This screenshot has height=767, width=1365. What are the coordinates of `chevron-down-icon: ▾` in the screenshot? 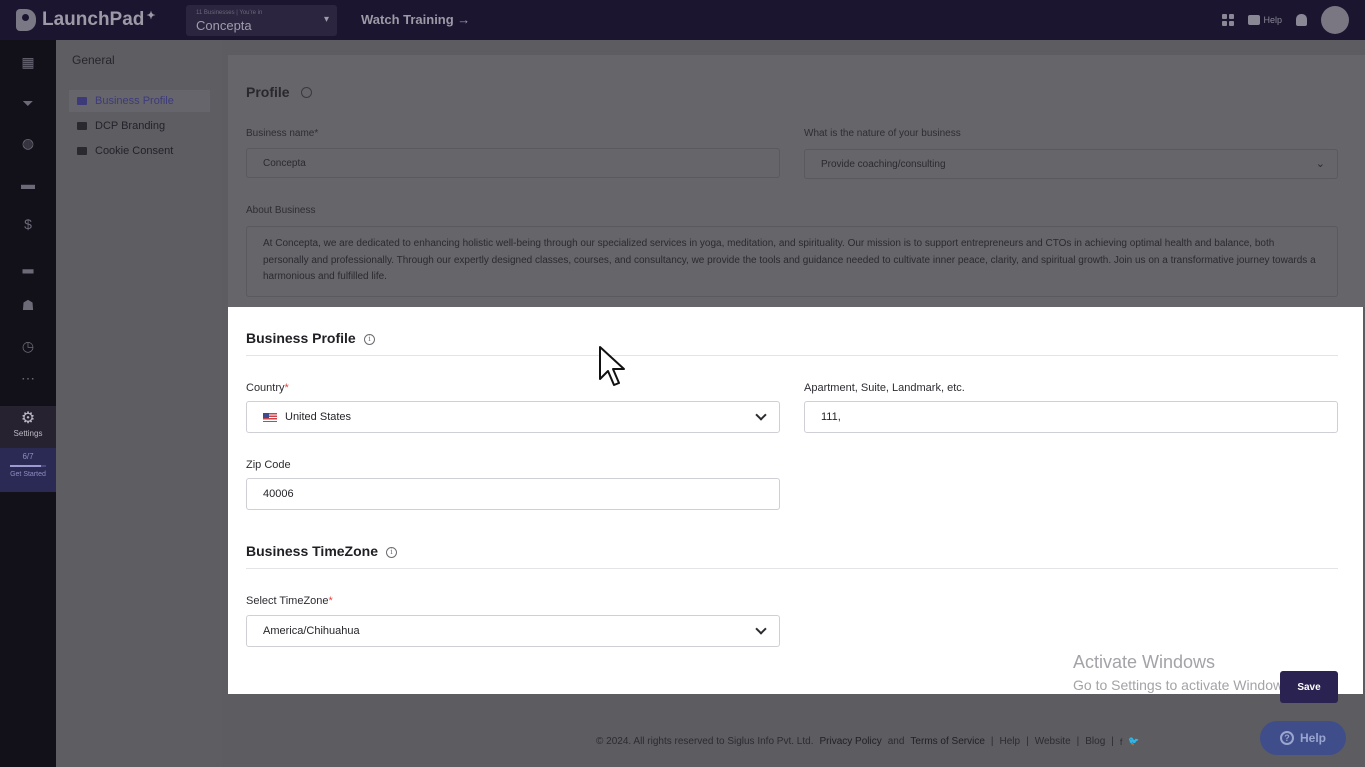 It's located at (326, 19).